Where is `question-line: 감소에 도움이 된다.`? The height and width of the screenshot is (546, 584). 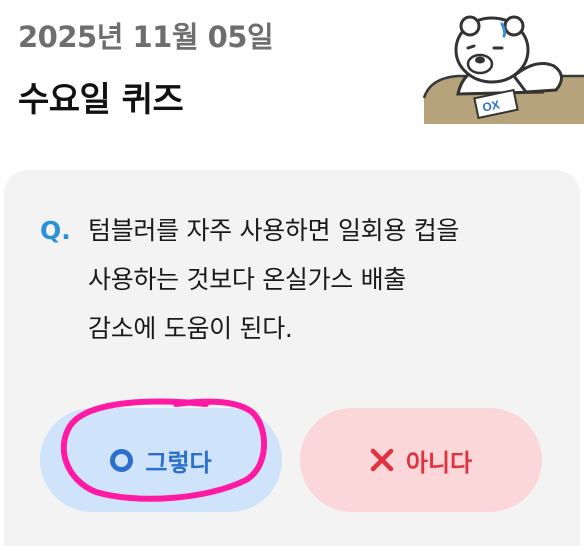 question-line: 감소에 도움이 된다. is located at coordinates (190, 328).